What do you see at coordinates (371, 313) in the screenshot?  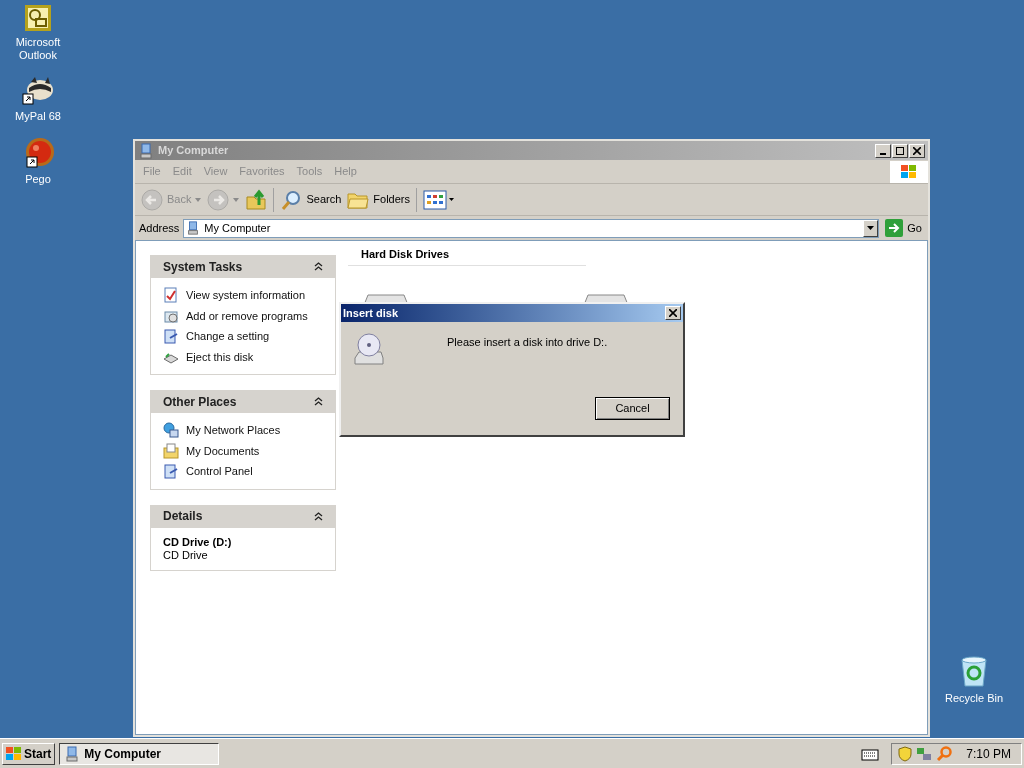 I see `dialog-title: Insert disk` at bounding box center [371, 313].